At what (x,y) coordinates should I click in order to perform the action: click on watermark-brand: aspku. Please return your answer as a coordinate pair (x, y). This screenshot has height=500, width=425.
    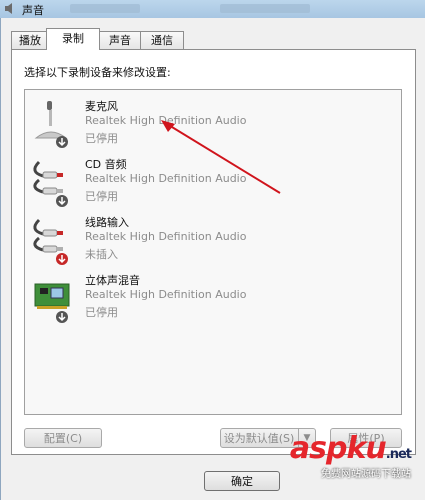
    Looking at the image, I should click on (338, 448).